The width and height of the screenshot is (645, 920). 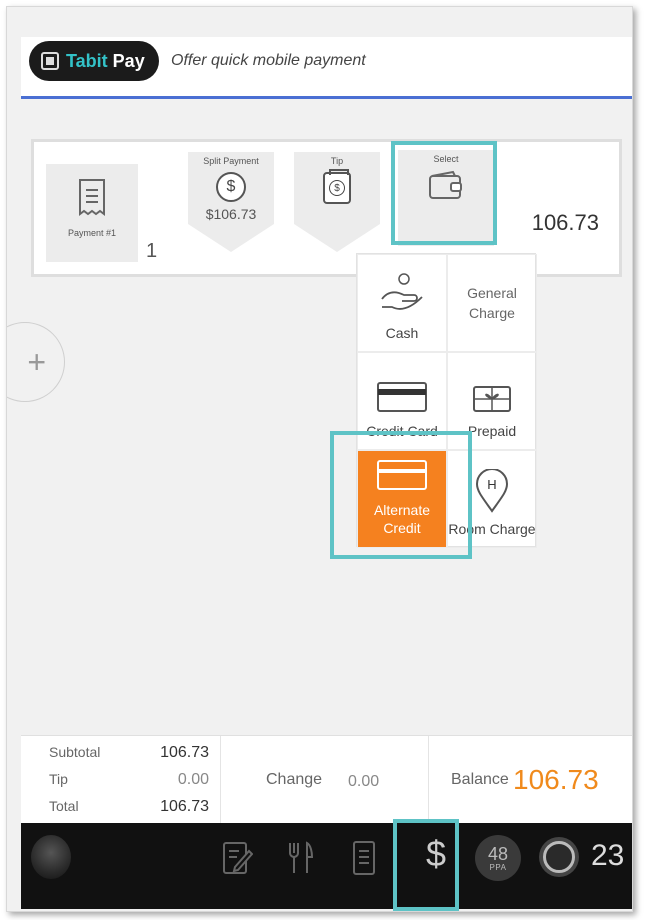 I want to click on total-row: Total 106.73, so click(x=129, y=806).